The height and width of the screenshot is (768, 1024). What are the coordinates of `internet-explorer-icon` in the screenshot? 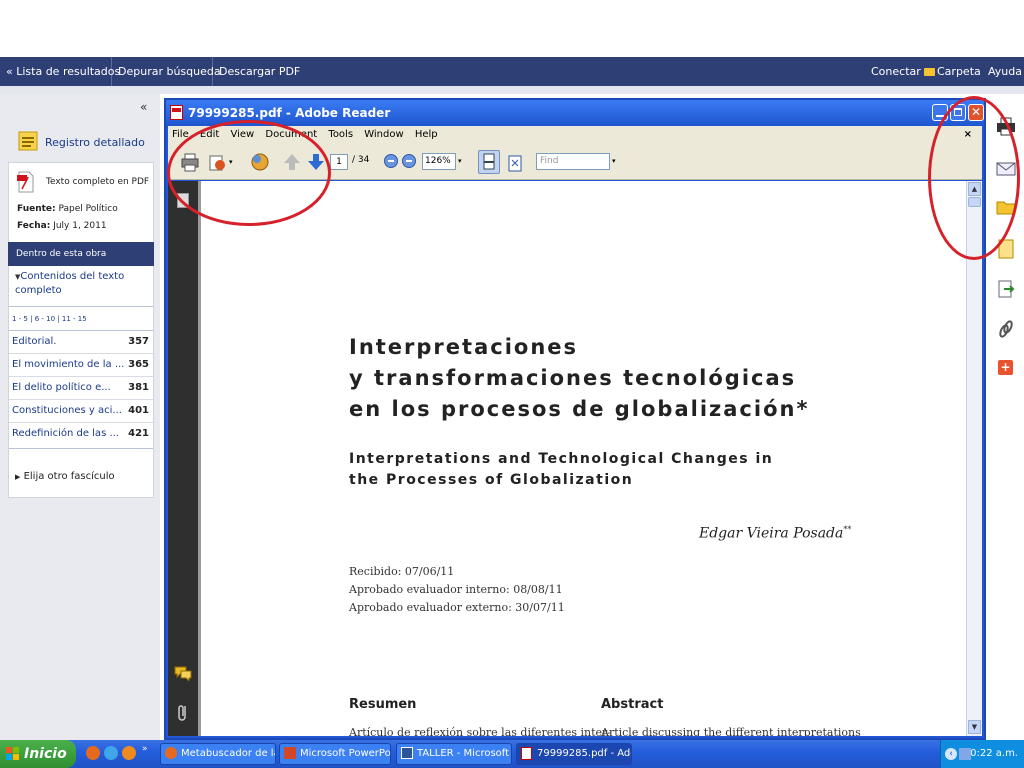 It's located at (111, 753).